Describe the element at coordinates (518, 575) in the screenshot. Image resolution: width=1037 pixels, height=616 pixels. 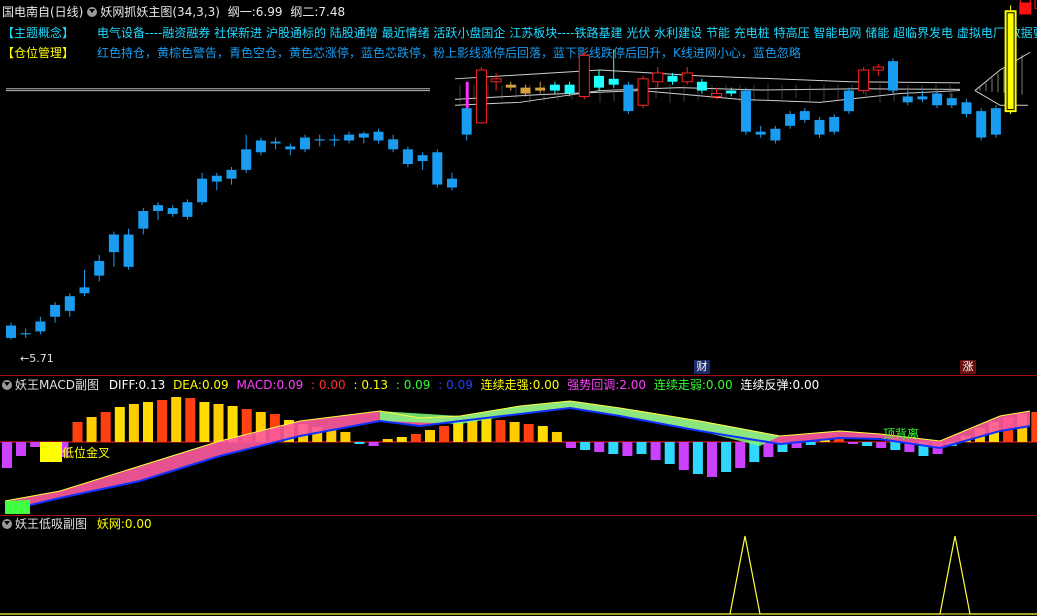
I see `yw-line` at that location.